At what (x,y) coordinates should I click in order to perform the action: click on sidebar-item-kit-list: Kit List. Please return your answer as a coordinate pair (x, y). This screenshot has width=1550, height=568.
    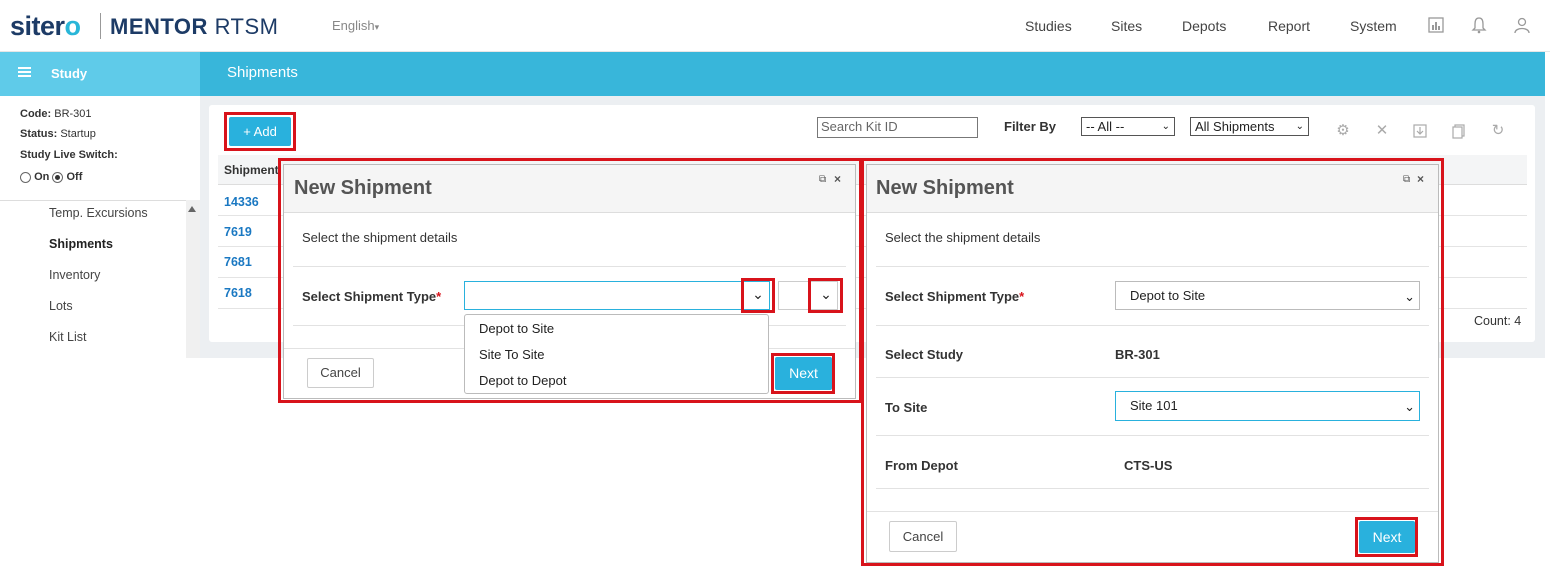
    Looking at the image, I should click on (68, 337).